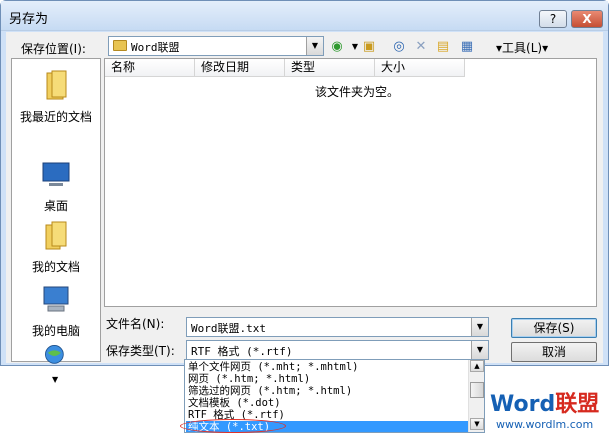 Image resolution: width=609 pixels, height=433 pixels. Describe the element at coordinates (544, 424) in the screenshot. I see `watermark-url: www.wordlm.com` at that location.